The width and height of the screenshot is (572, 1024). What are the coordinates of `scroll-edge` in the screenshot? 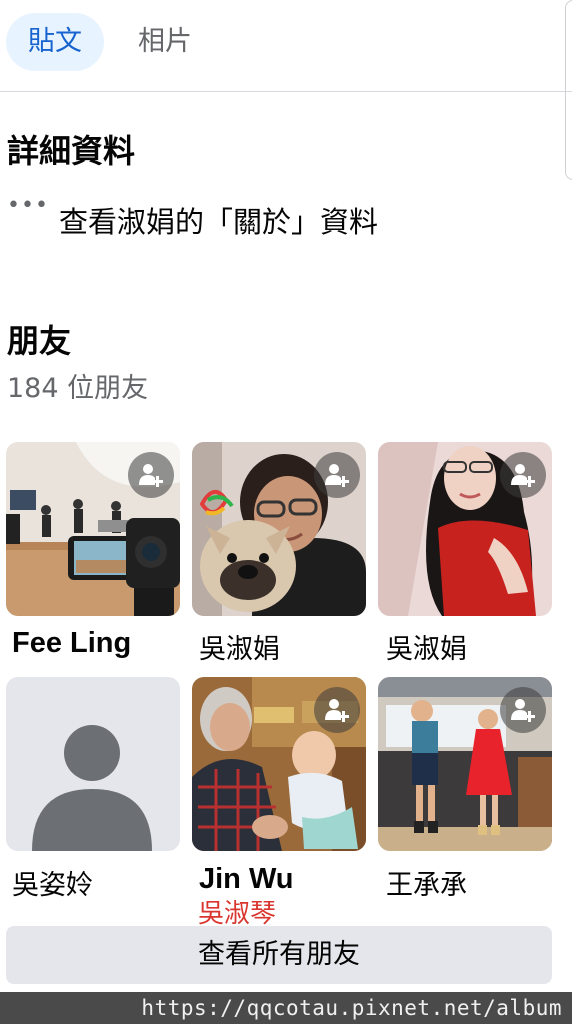 It's located at (568, 90).